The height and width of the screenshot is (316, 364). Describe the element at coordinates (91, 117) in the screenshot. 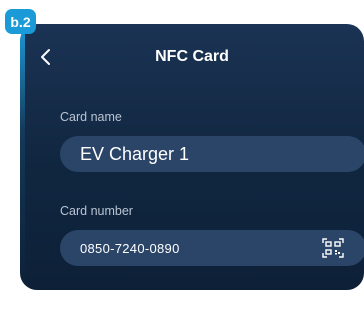

I see `card-name-label: Card name` at that location.